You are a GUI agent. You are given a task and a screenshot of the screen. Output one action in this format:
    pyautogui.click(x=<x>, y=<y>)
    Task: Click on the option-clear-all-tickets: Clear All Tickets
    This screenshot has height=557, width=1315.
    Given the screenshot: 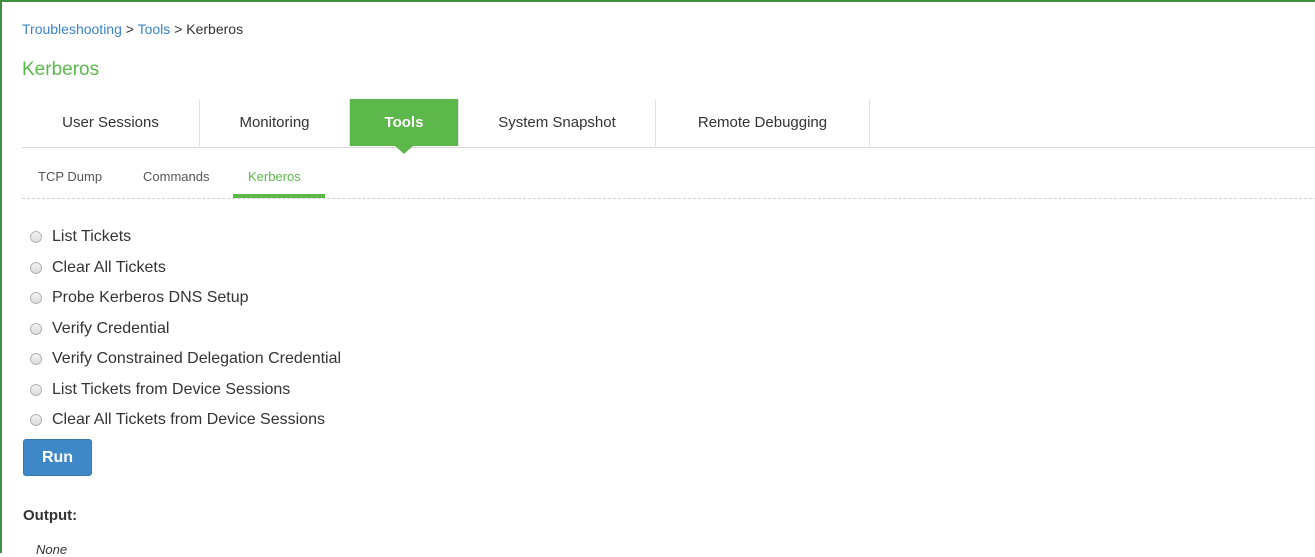 What is the action you would take?
    pyautogui.click(x=185, y=268)
    